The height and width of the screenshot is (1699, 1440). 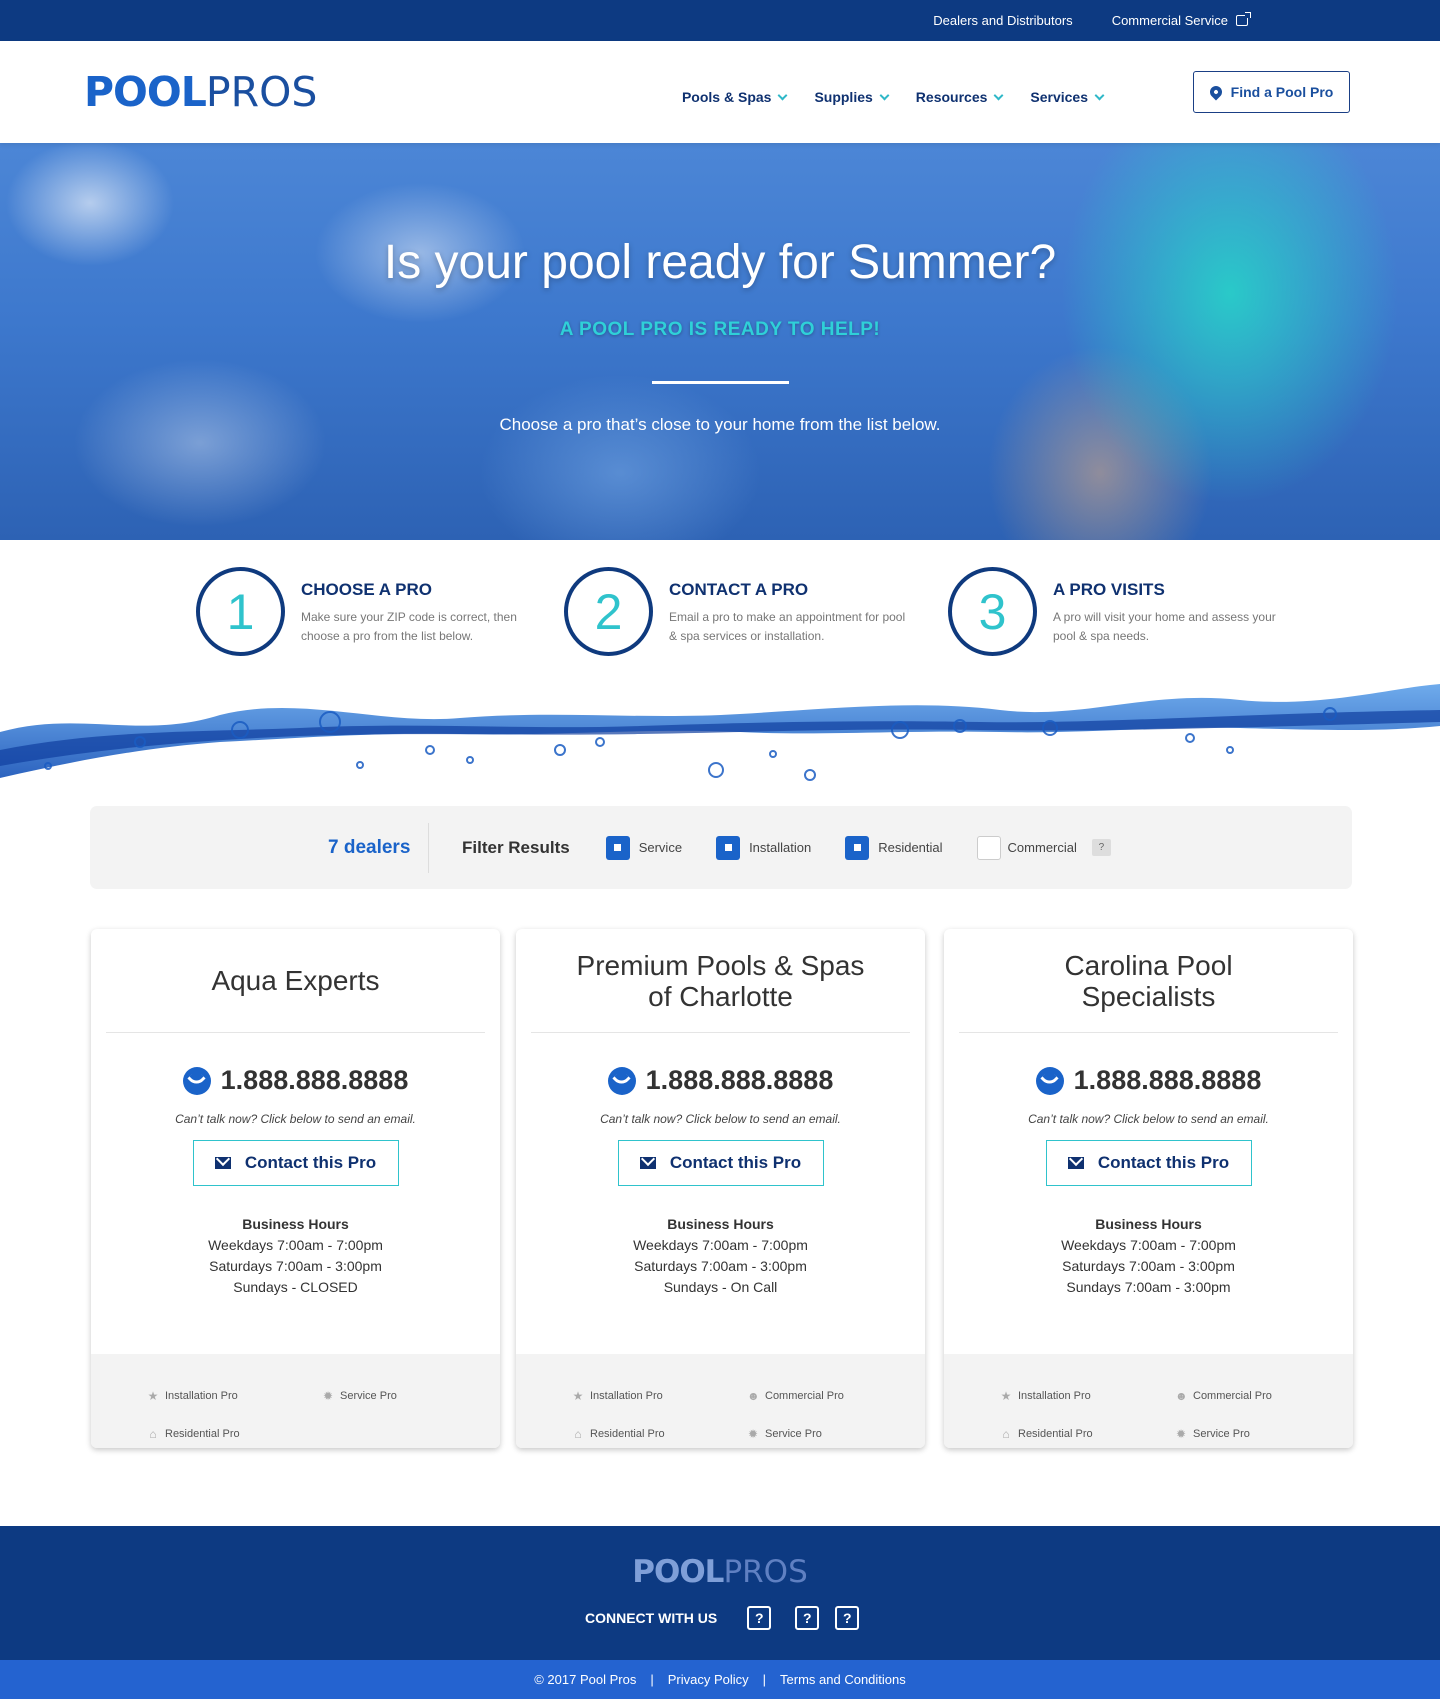 I want to click on checkbox-label: Installation, so click(x=780, y=847).